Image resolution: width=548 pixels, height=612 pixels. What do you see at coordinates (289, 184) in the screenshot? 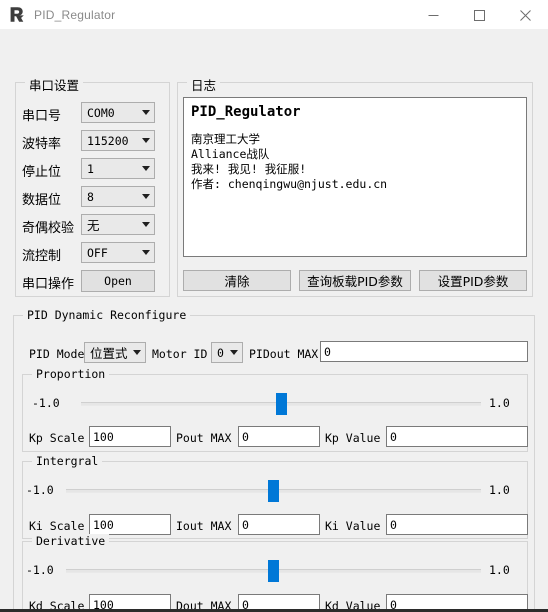
I see `log-line-4: 作者: chenqingwu@njust.edu.cn` at bounding box center [289, 184].